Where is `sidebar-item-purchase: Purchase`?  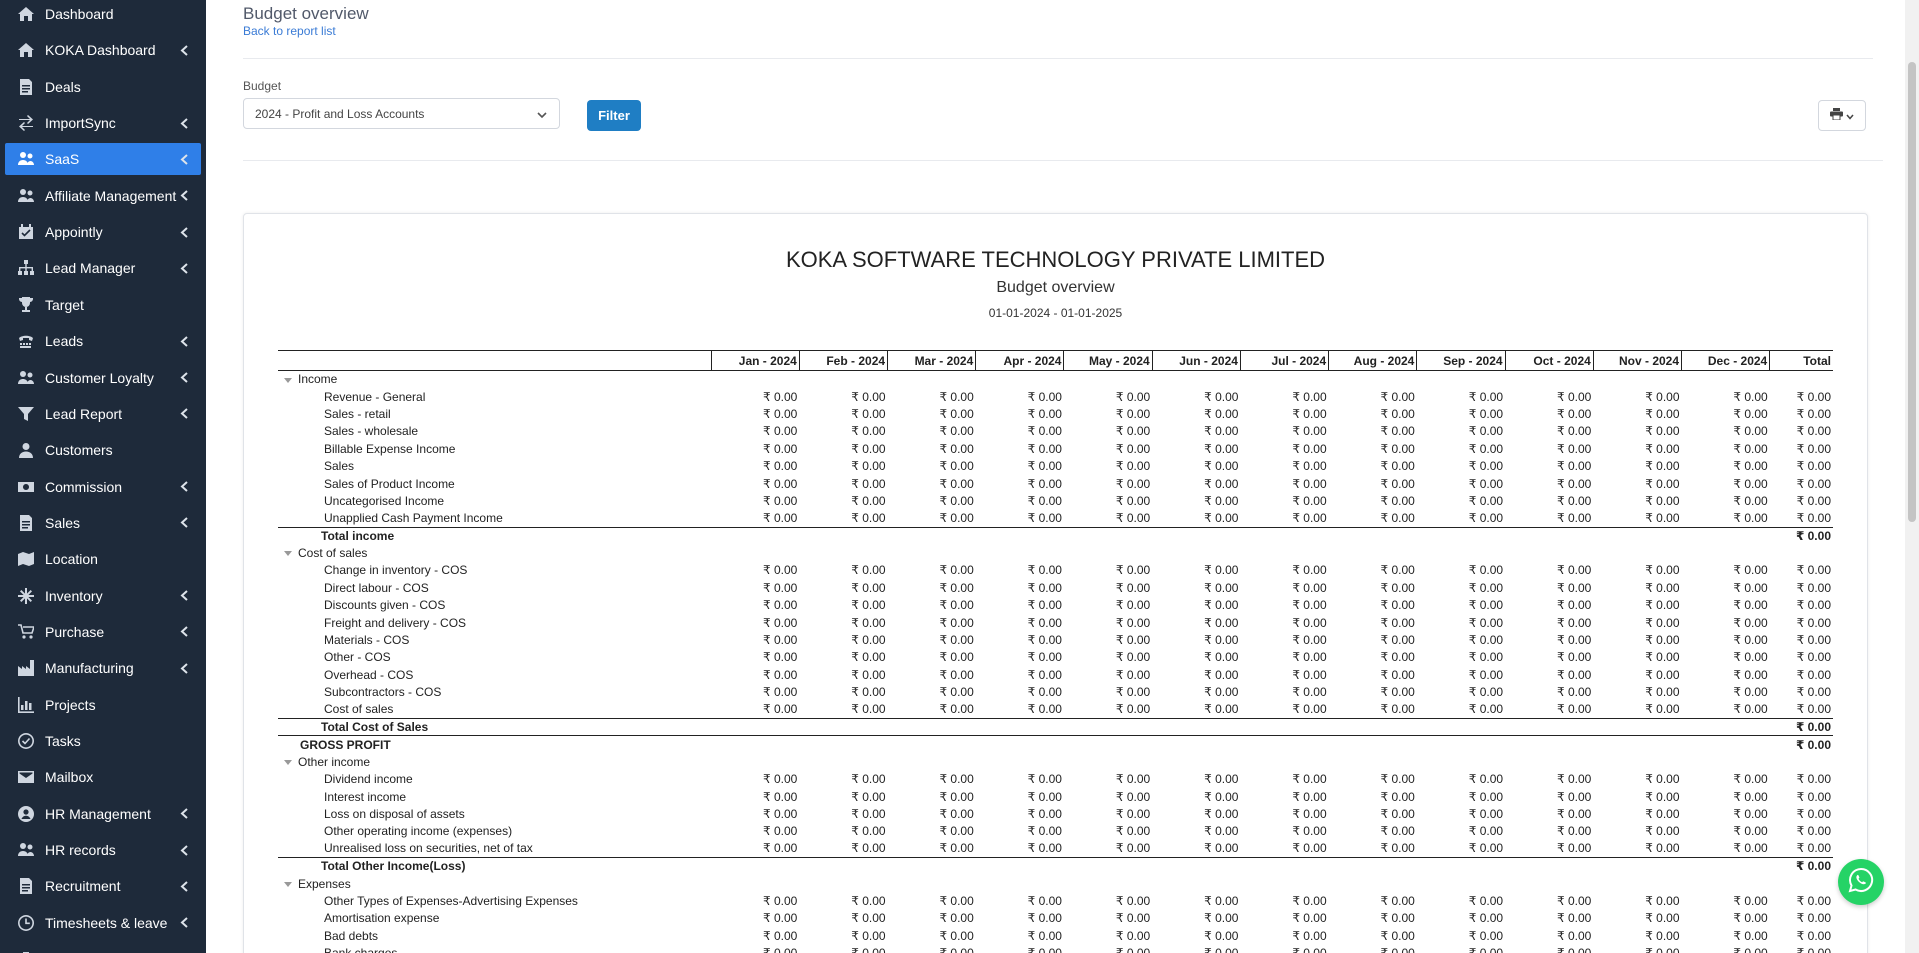
sidebar-item-purchase: Purchase is located at coordinates (103, 632).